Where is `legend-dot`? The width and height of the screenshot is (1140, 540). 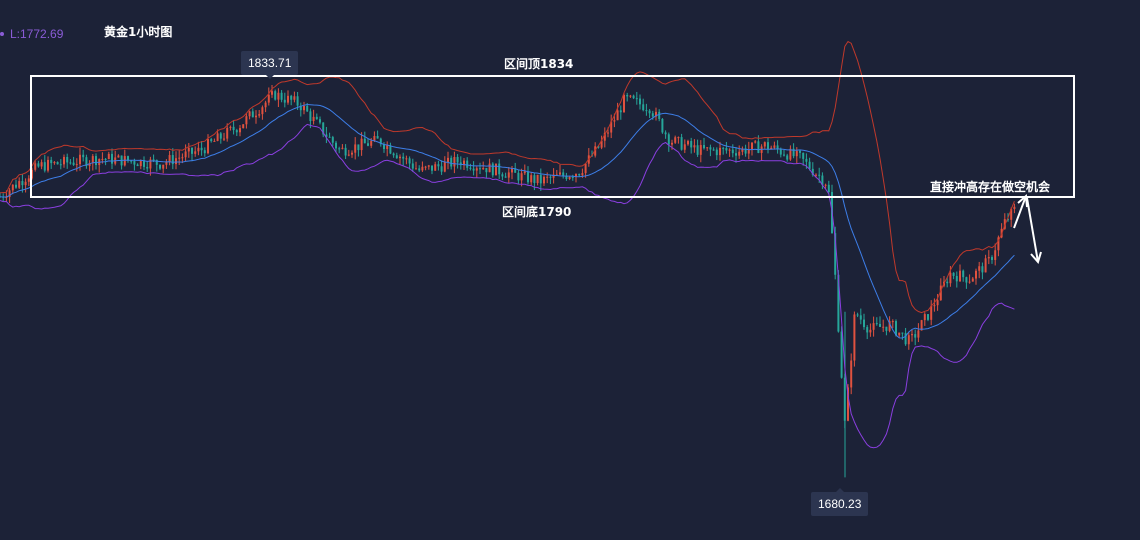
legend-dot is located at coordinates (2, 33).